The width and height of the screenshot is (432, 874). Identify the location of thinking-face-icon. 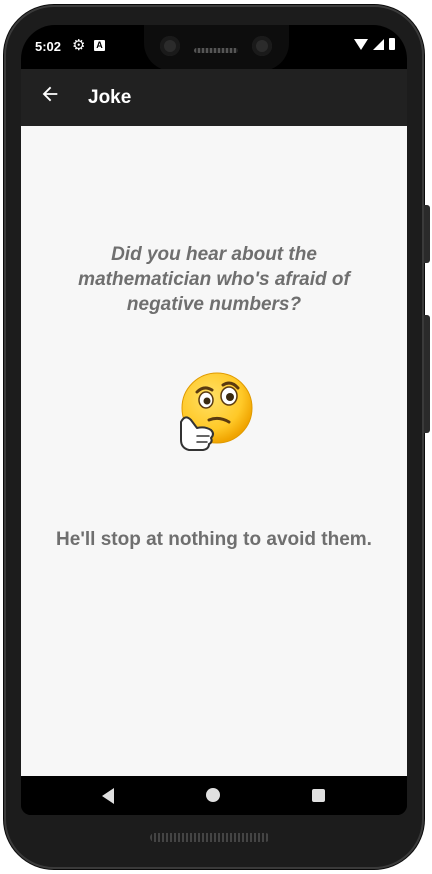
(216, 411).